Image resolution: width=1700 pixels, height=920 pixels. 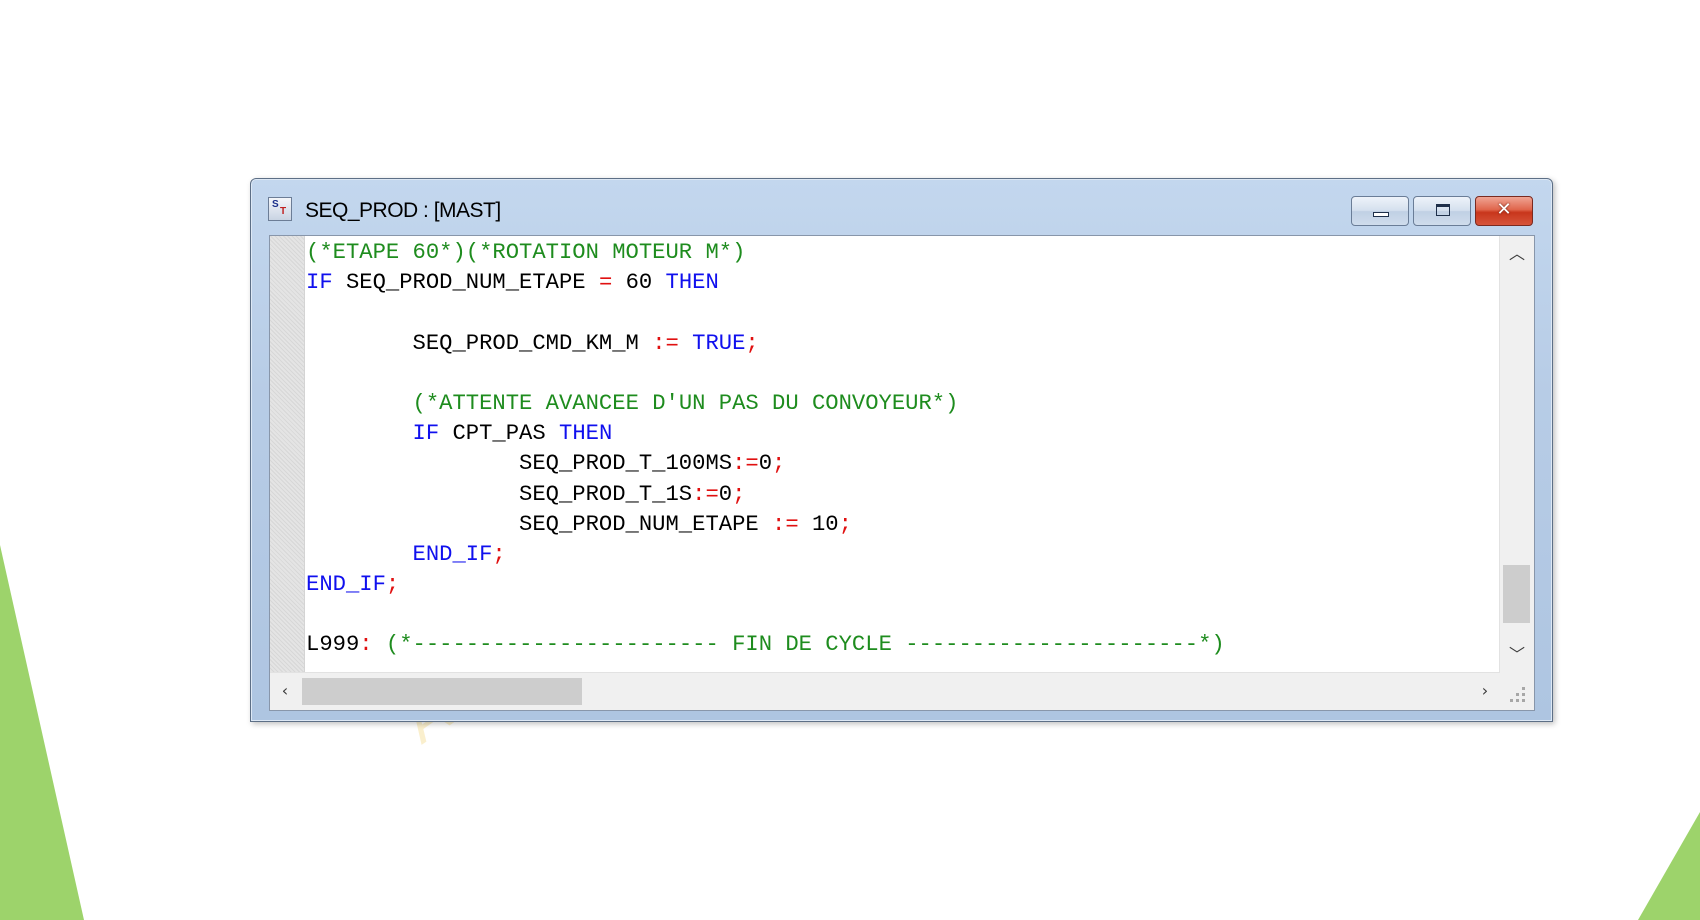 What do you see at coordinates (818, 524) in the screenshot?
I see `identifier-token: 10` at bounding box center [818, 524].